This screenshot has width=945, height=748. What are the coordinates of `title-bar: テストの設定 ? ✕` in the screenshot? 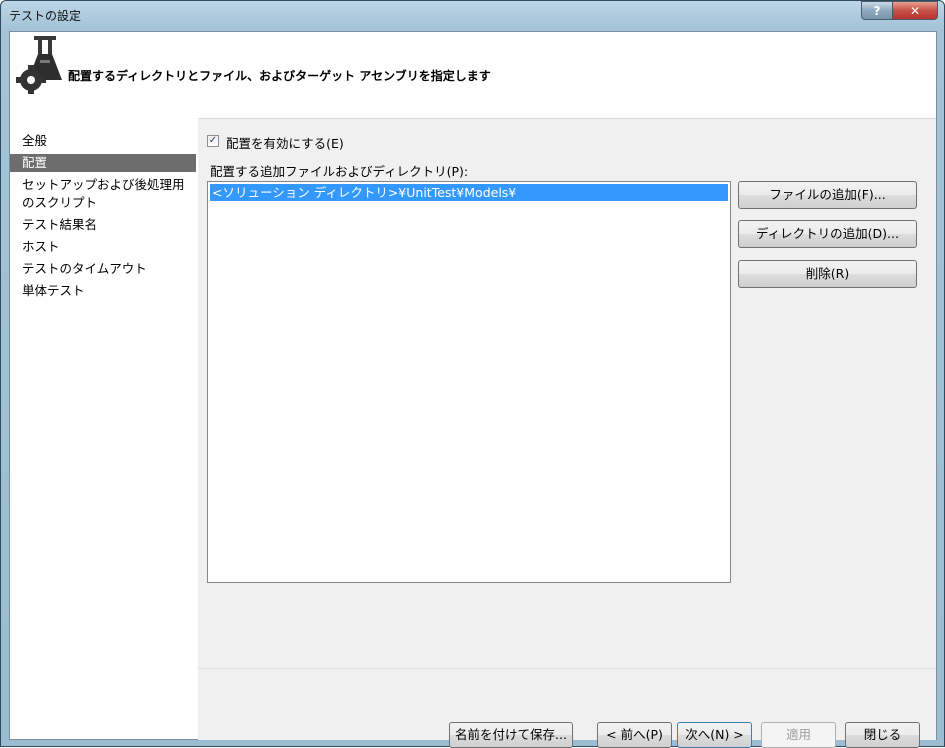 It's located at (472, 15).